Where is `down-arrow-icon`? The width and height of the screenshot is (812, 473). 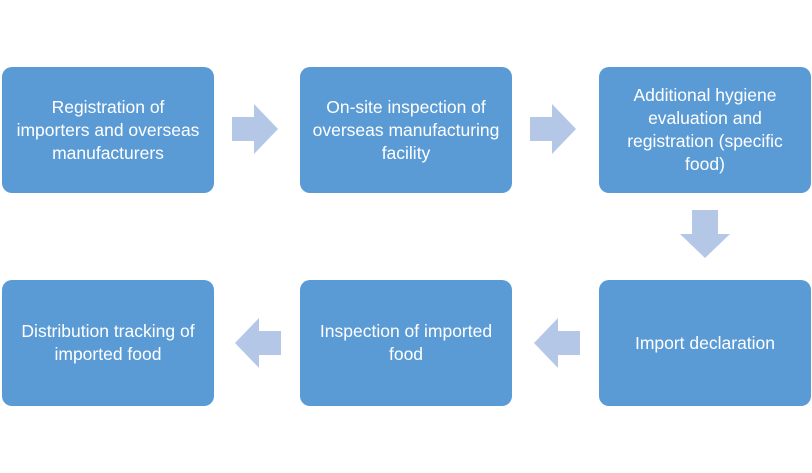 down-arrow-icon is located at coordinates (705, 234).